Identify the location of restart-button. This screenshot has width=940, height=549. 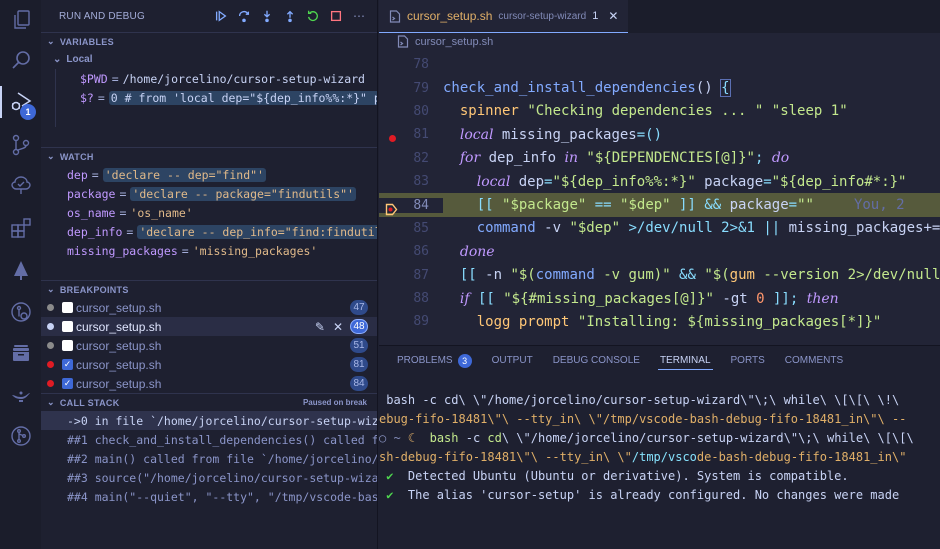
(313, 16).